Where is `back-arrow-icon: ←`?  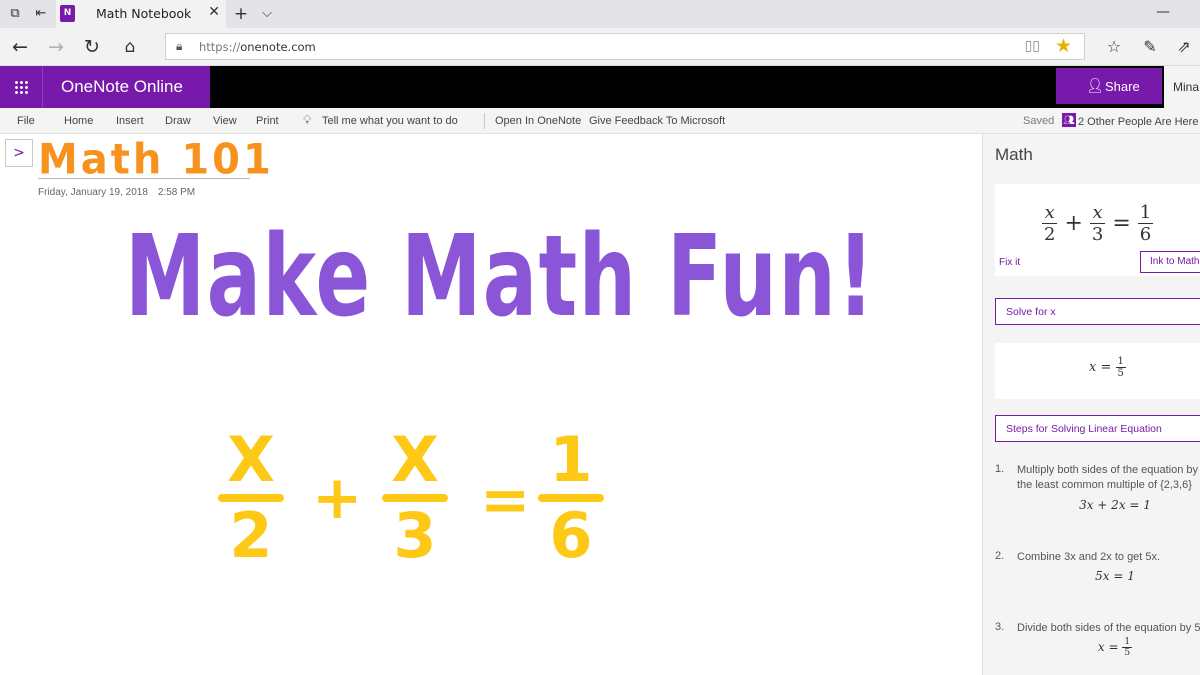 back-arrow-icon: ← is located at coordinates (20, 47).